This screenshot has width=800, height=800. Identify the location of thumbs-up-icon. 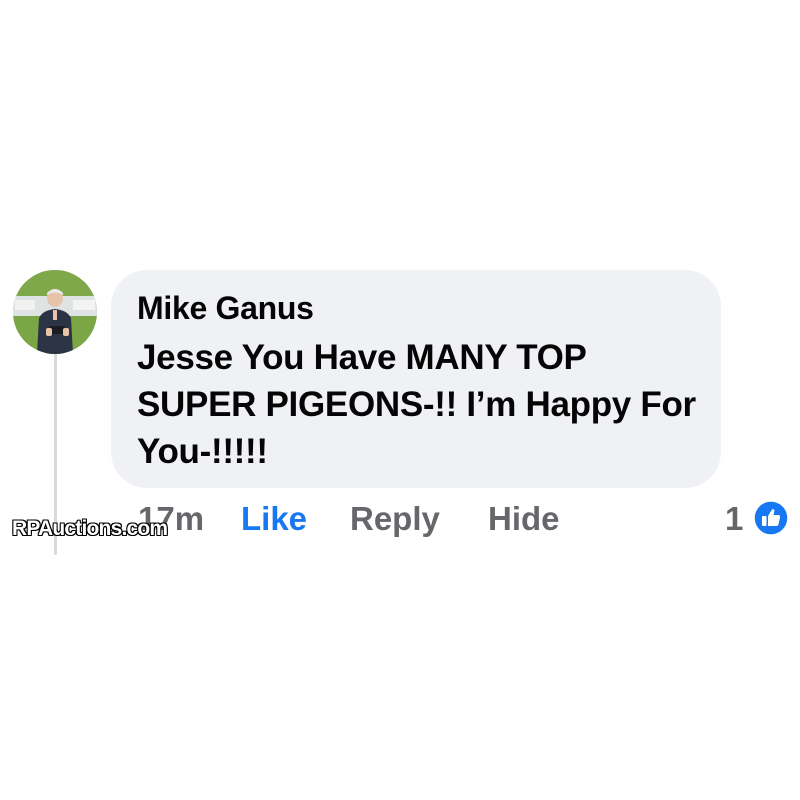
(771, 518).